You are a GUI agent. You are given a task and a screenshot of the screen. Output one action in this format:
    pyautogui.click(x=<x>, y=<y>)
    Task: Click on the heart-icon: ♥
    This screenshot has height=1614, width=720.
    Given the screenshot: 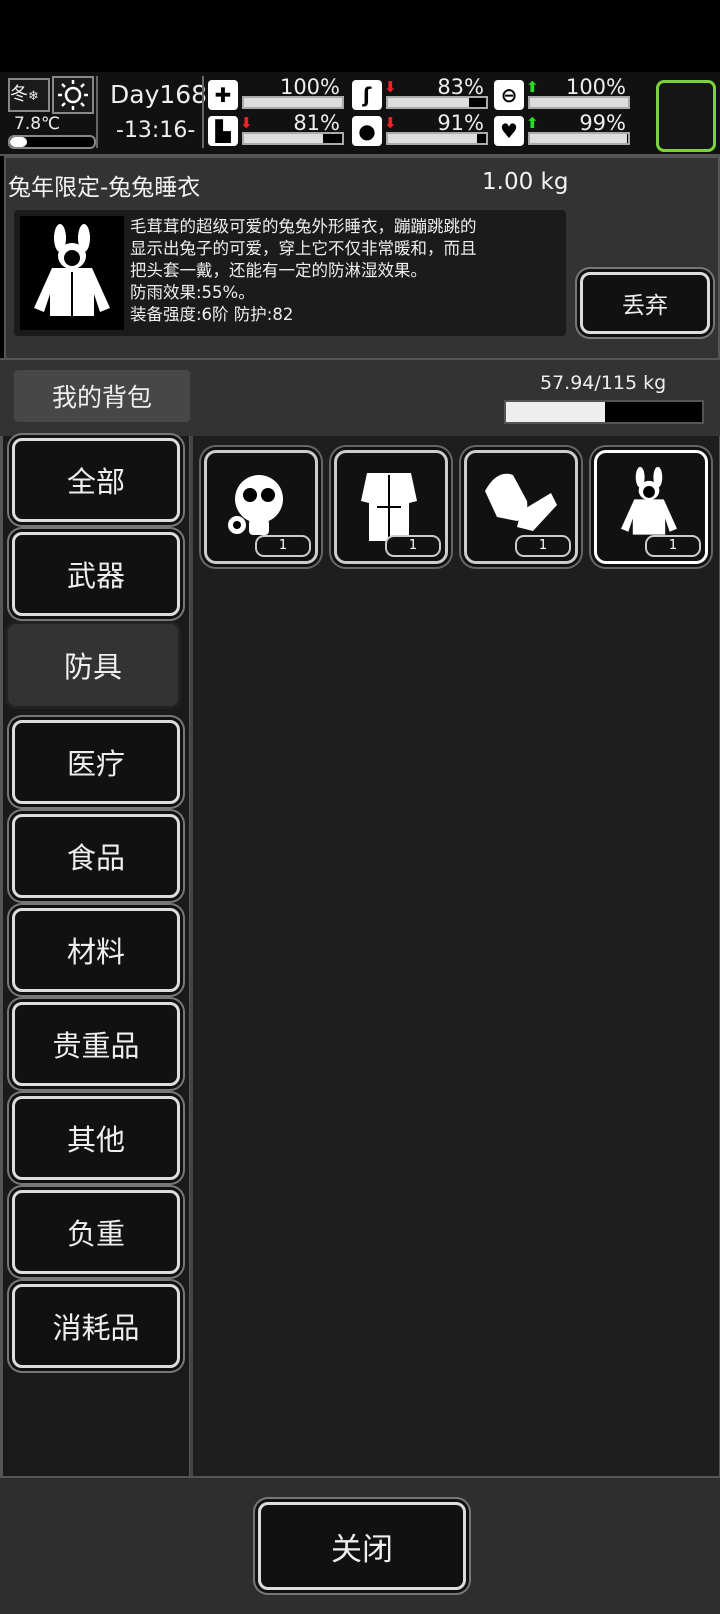 What is the action you would take?
    pyautogui.click(x=509, y=131)
    